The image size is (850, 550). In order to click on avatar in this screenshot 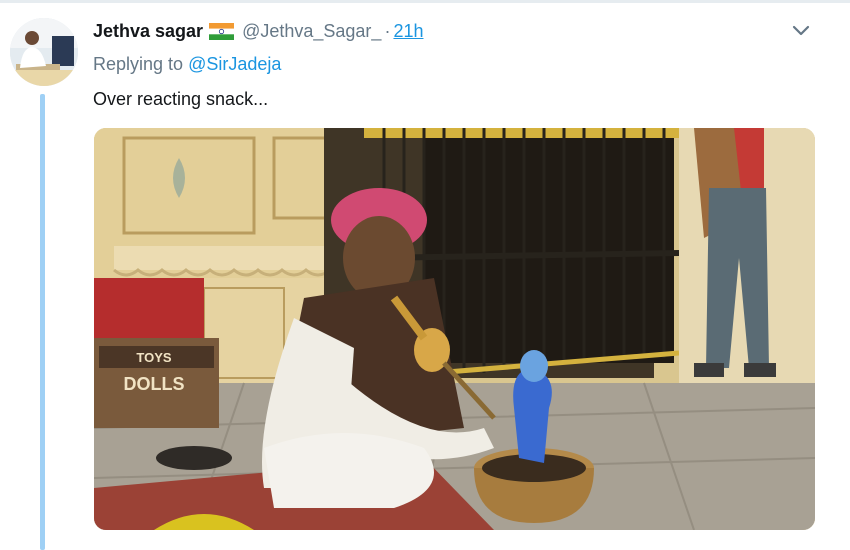, I will do `click(44, 52)`.